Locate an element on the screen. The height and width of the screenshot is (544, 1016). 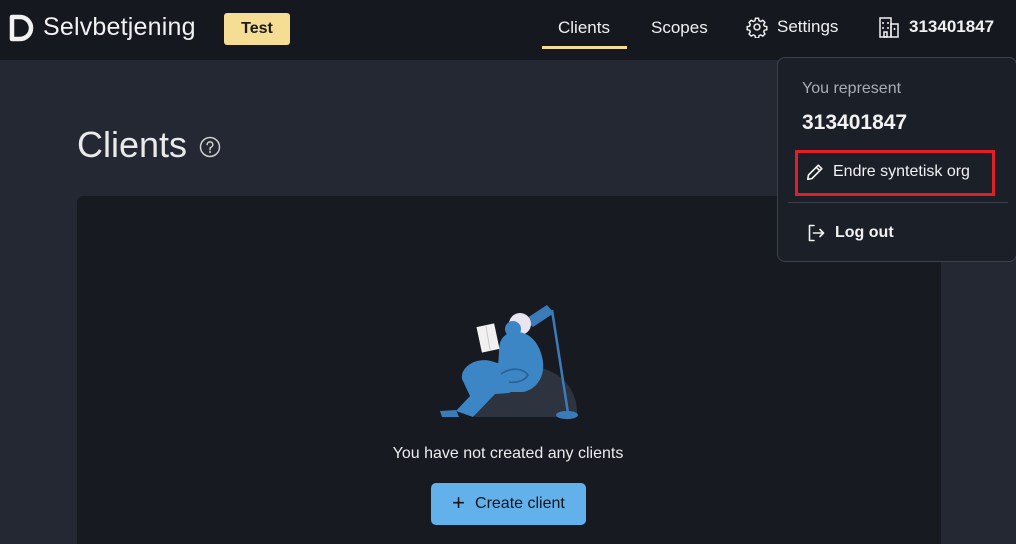
plus-icon: + is located at coordinates (459, 502).